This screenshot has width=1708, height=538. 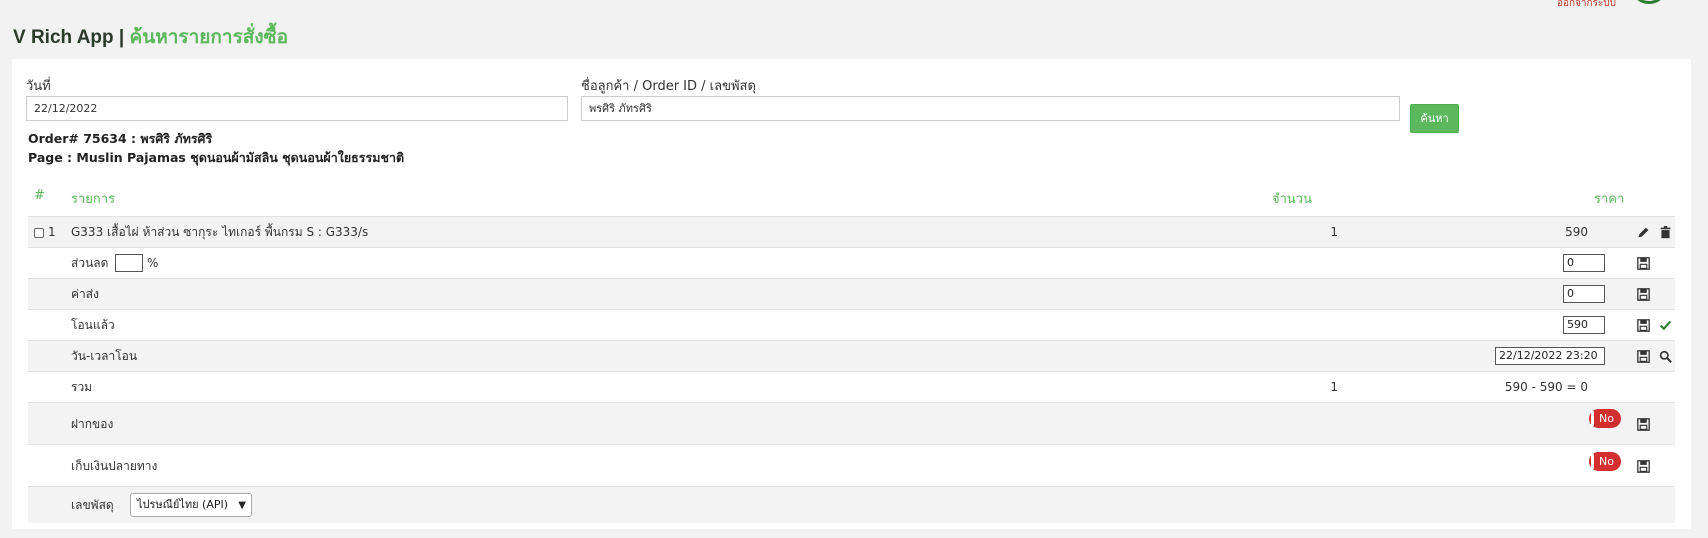 I want to click on discount-percent-input, so click(x=129, y=263).